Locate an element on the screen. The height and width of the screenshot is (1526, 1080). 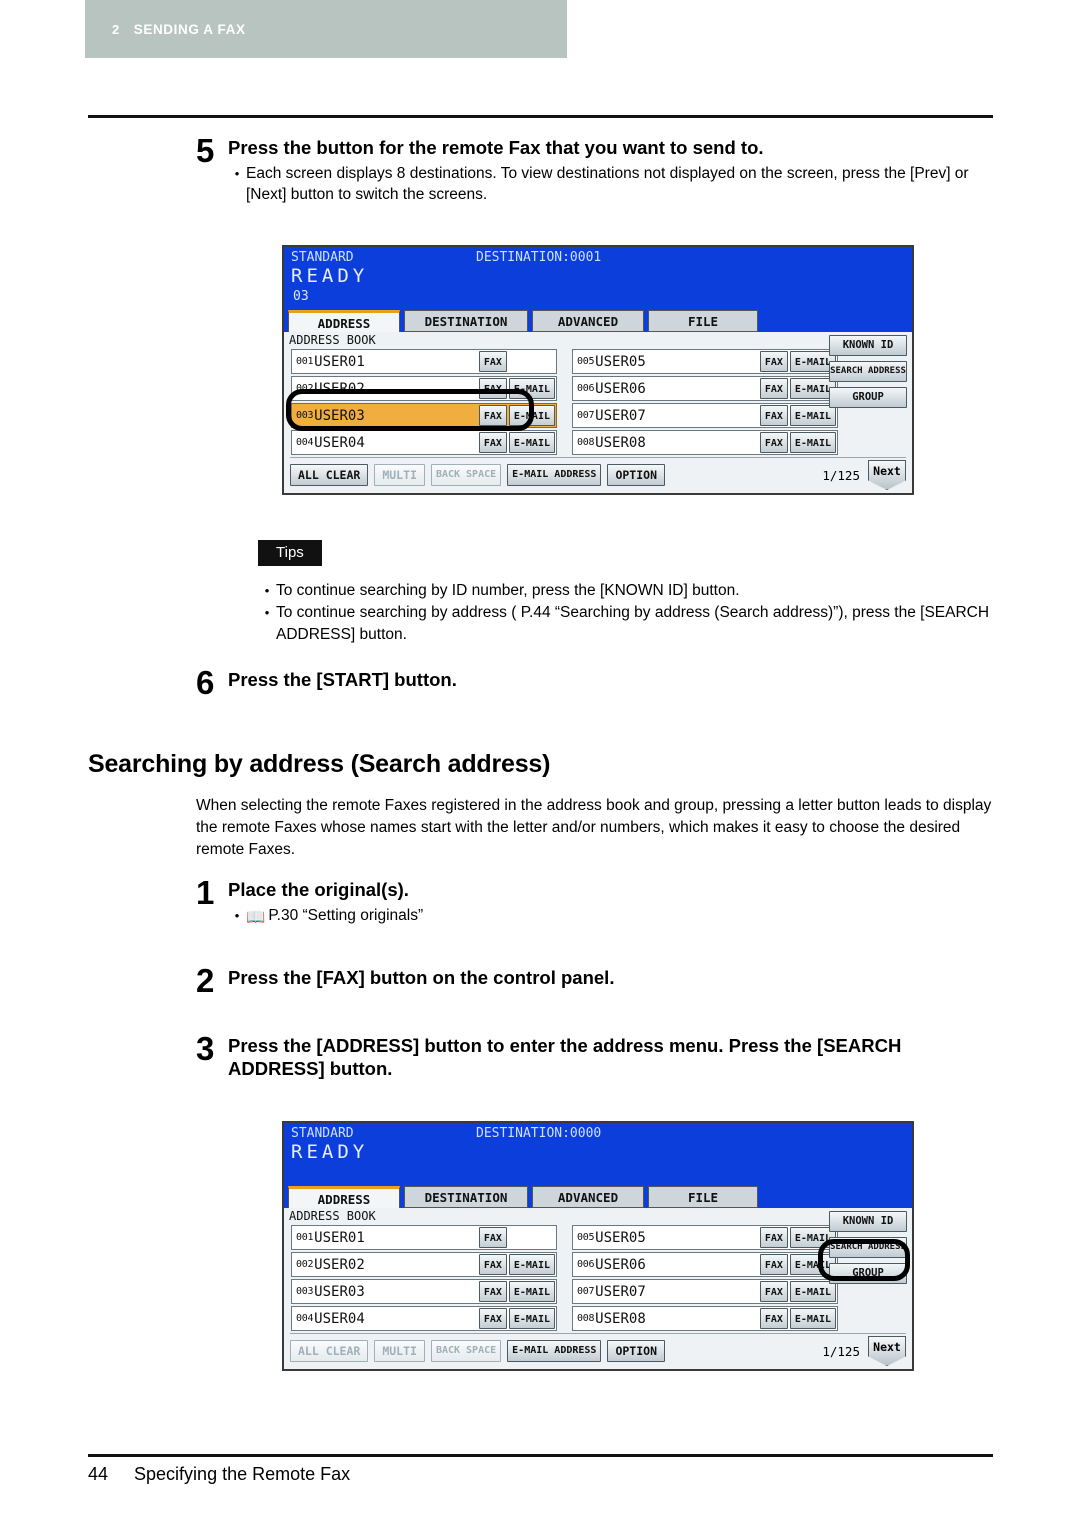
lcd1-list-item: 001 USER01 FAX E-MAIL is located at coordinates (424, 361).